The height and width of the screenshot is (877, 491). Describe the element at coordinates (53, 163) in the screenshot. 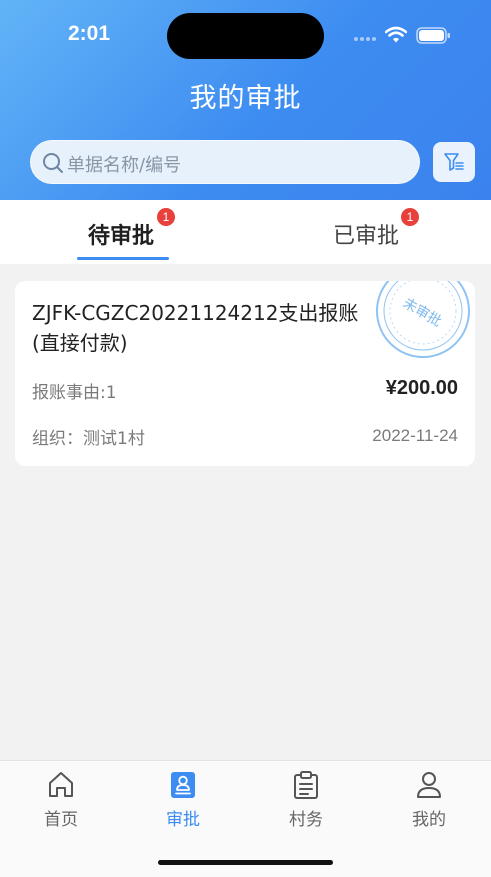

I see `search-icon` at that location.